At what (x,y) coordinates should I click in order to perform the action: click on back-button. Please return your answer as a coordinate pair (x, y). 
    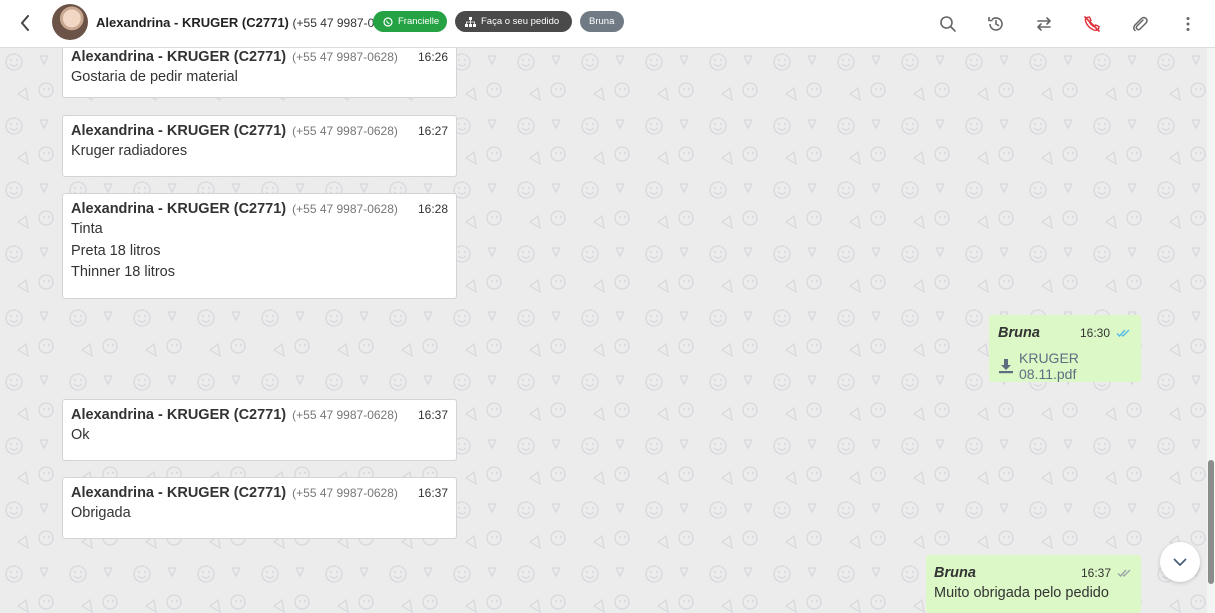
    Looking at the image, I should click on (25, 23).